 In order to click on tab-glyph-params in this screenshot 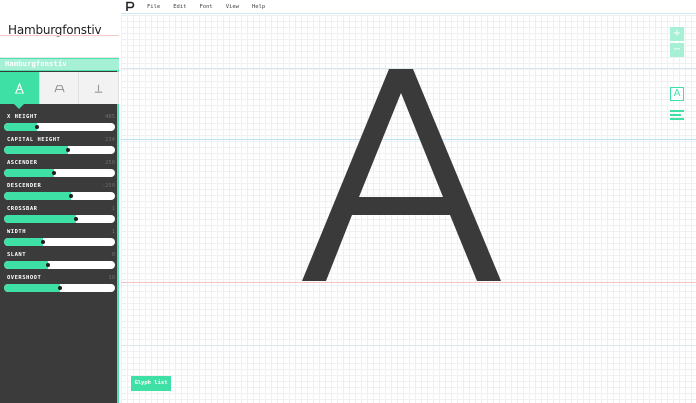, I will do `click(20, 90)`.